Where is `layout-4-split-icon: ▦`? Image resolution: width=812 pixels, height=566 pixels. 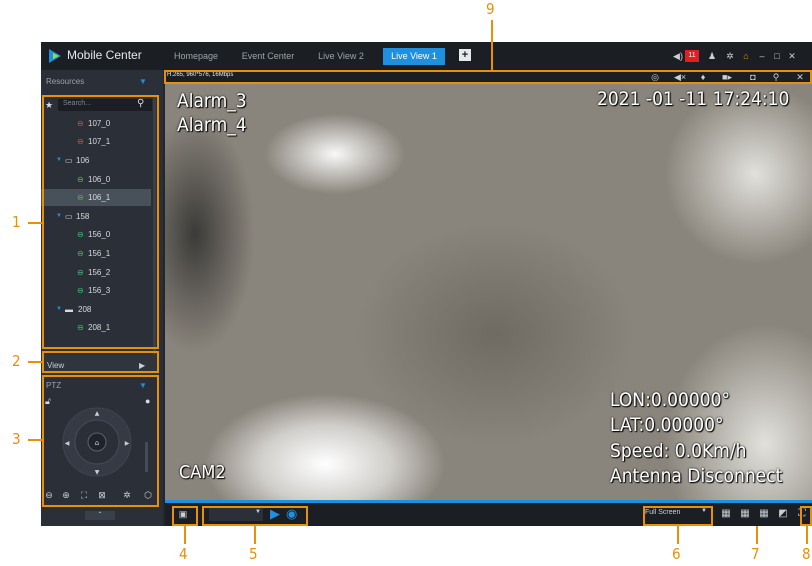
layout-4-split-icon: ▦ is located at coordinates (726, 514).